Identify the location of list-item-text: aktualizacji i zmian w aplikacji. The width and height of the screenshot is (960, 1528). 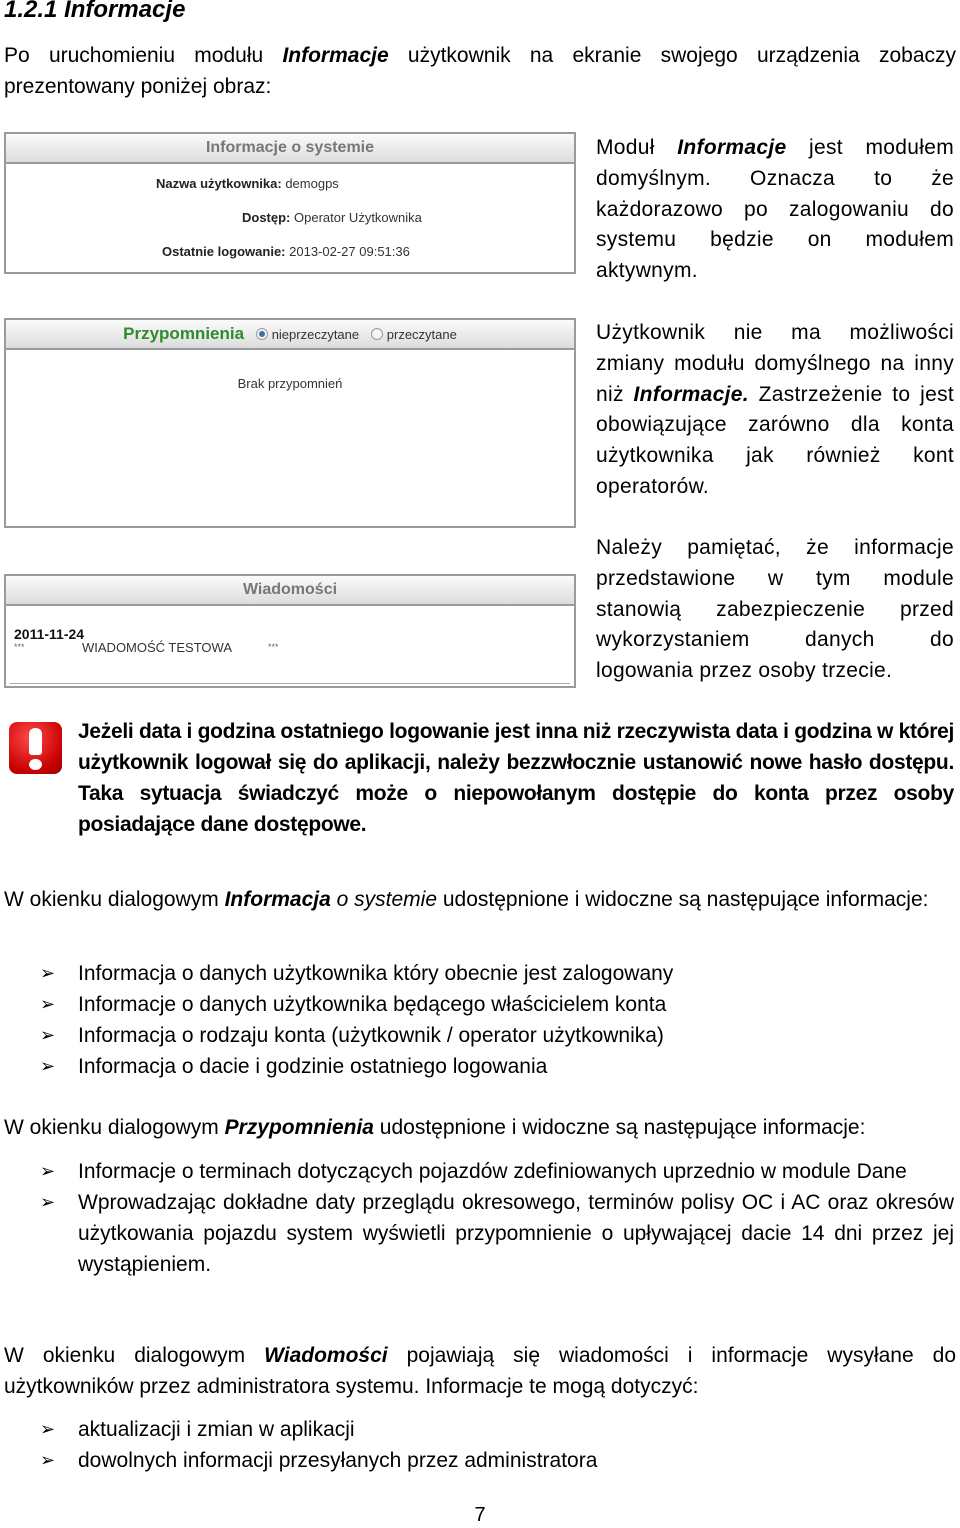
(216, 1429).